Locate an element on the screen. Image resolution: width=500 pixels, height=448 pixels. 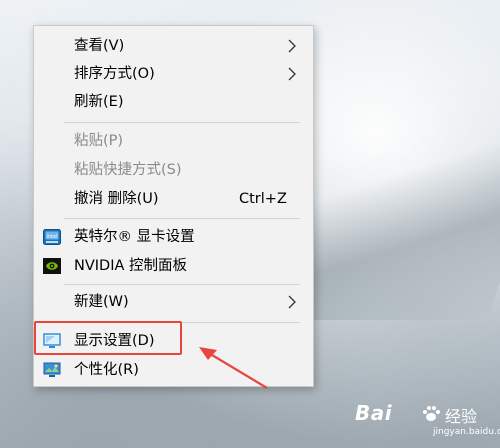
menu-item-refresh: 刷新(E) is located at coordinates (173, 102).